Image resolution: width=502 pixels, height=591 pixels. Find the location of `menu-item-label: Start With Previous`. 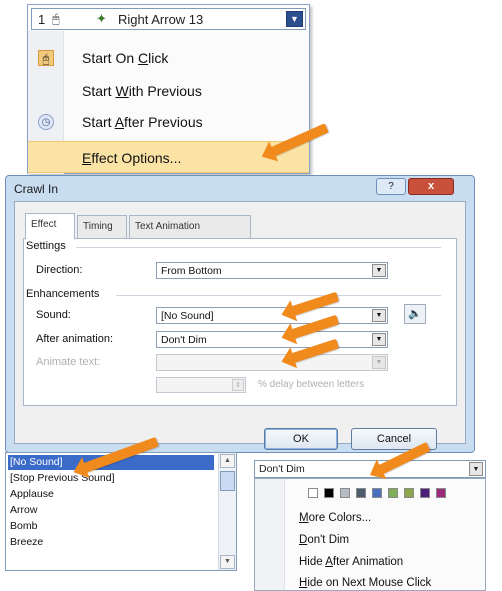

menu-item-label: Start With Previous is located at coordinates (142, 91).